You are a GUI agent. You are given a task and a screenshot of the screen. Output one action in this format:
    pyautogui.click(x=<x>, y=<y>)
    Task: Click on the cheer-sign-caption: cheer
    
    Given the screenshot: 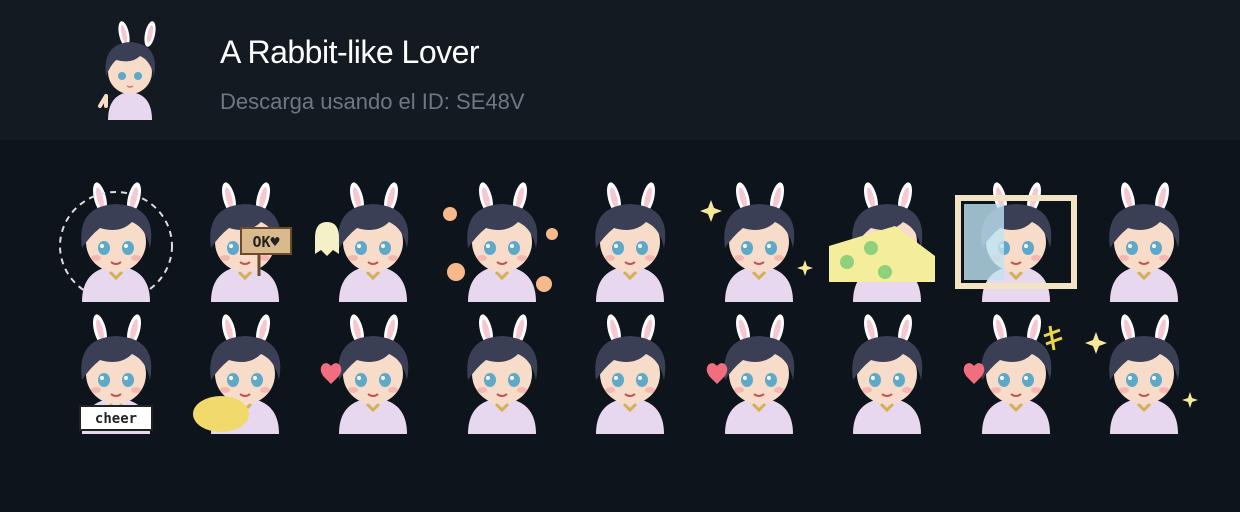 What is the action you would take?
    pyautogui.click(x=116, y=419)
    